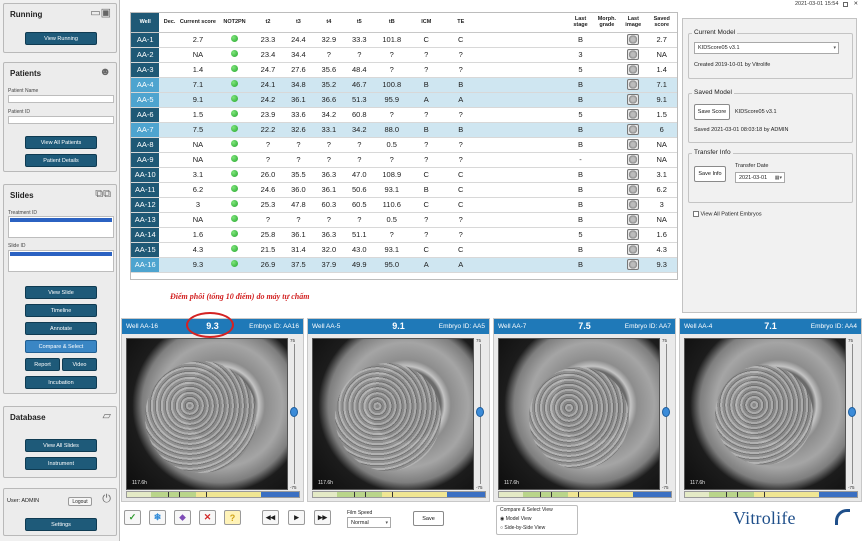 Image resolution: width=865 pixels, height=541 pixels. What do you see at coordinates (145, 205) in the screenshot?
I see `well-cell: AA-12` at bounding box center [145, 205].